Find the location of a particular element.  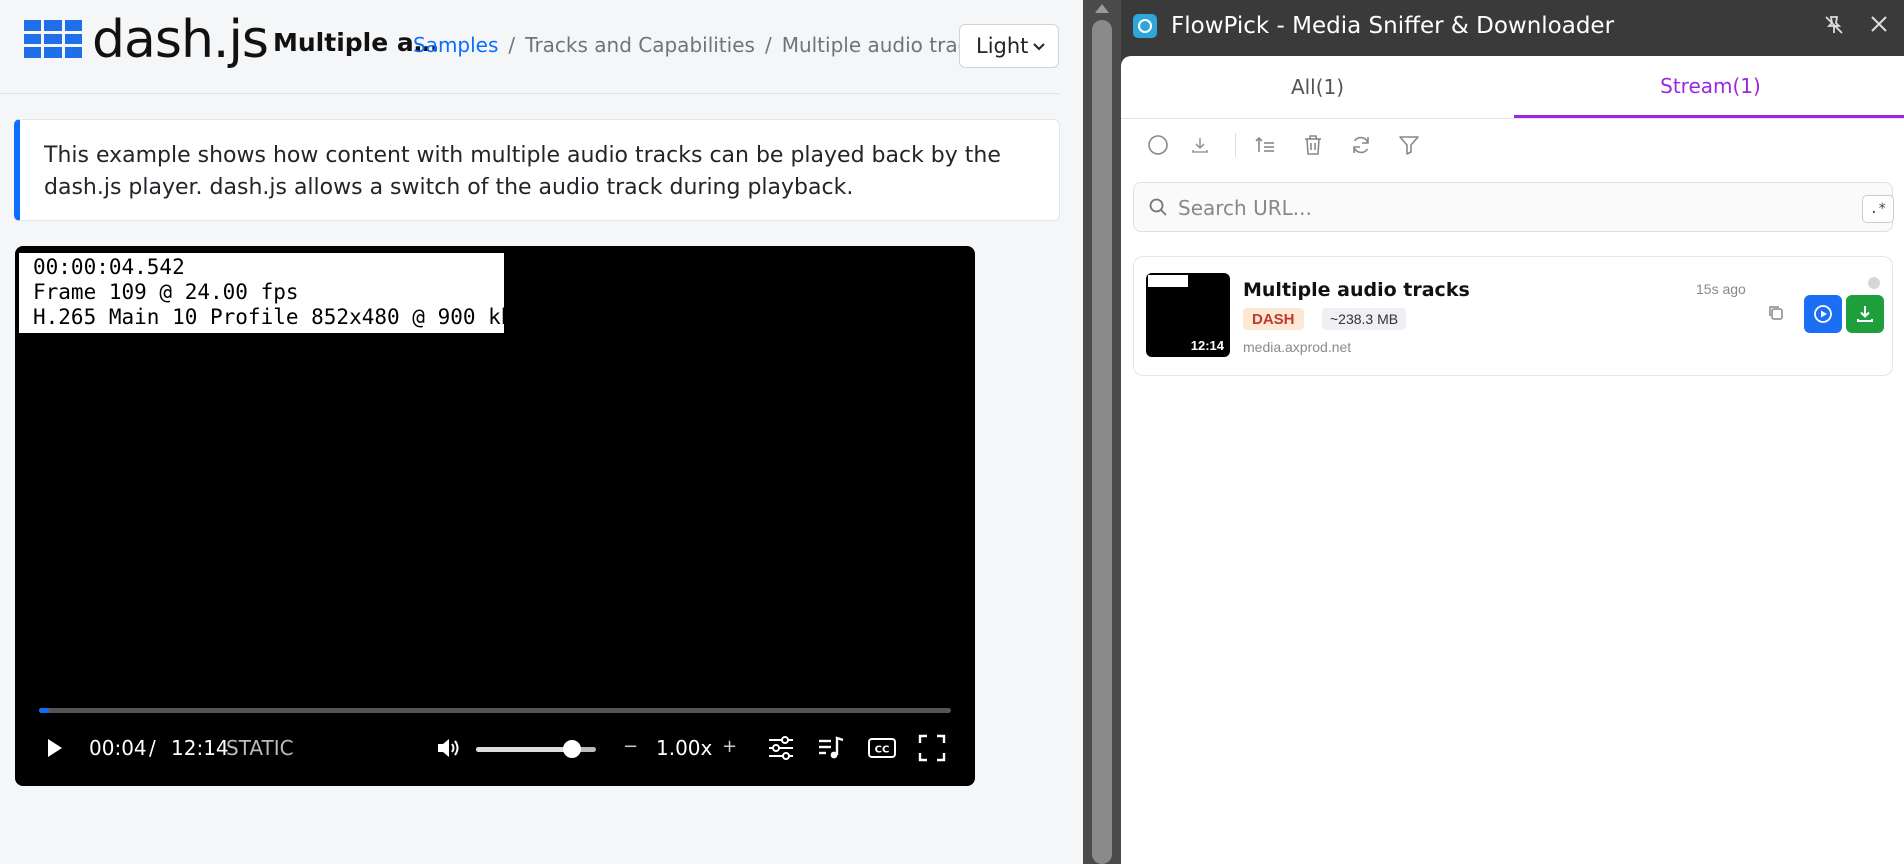

clear-button is located at coordinates (1313, 145).